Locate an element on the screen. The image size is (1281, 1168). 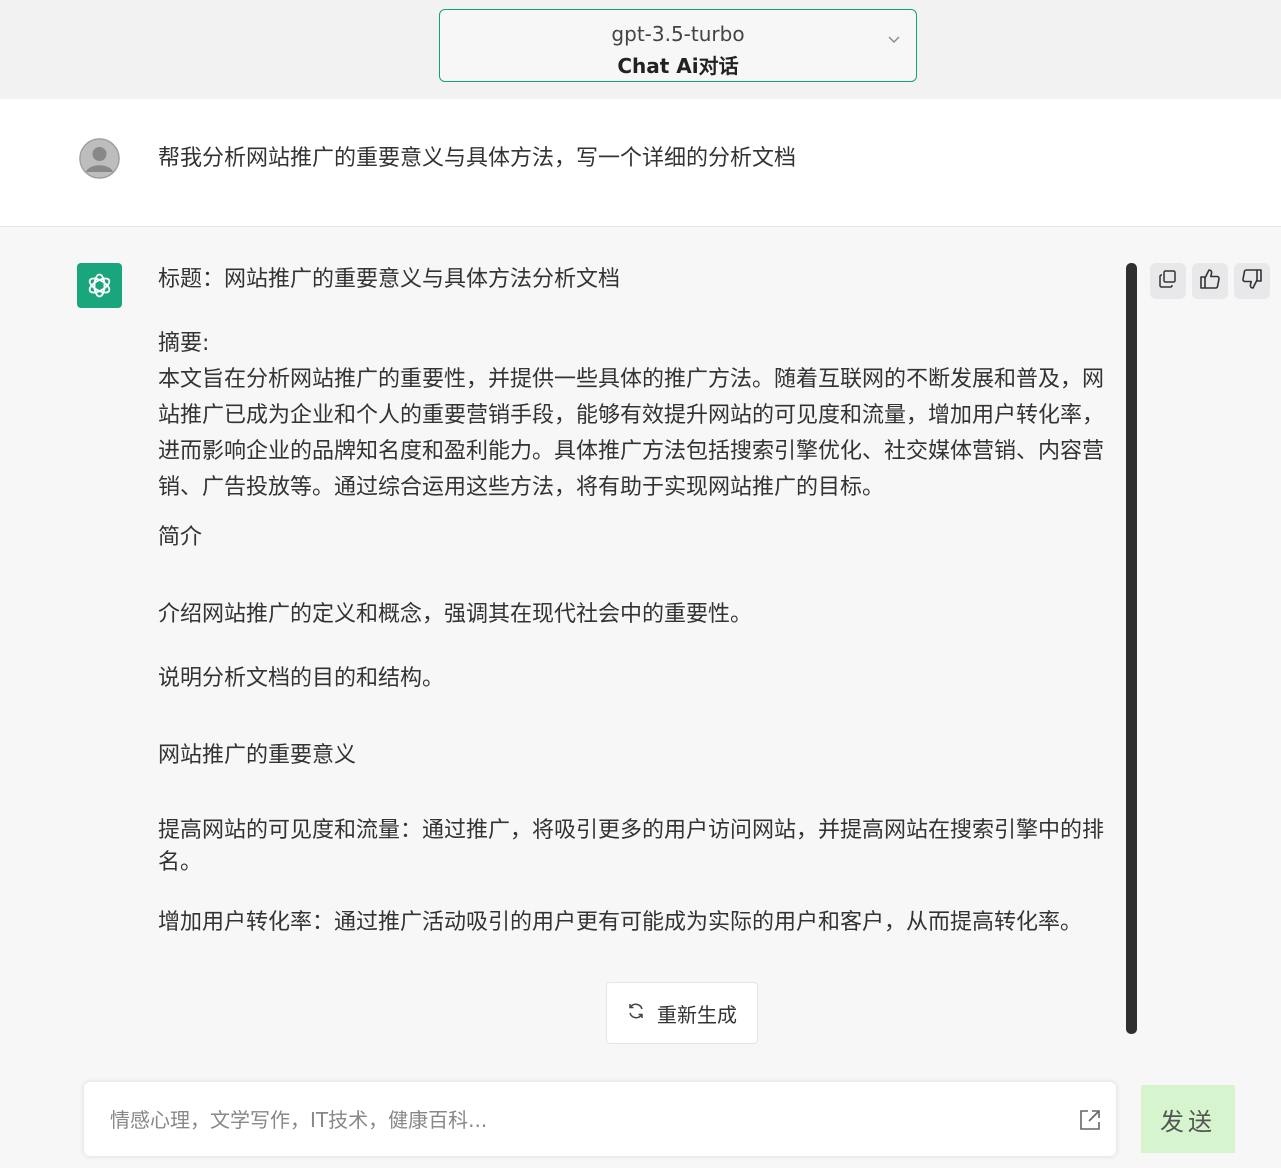
copy-button is located at coordinates (1168, 281).